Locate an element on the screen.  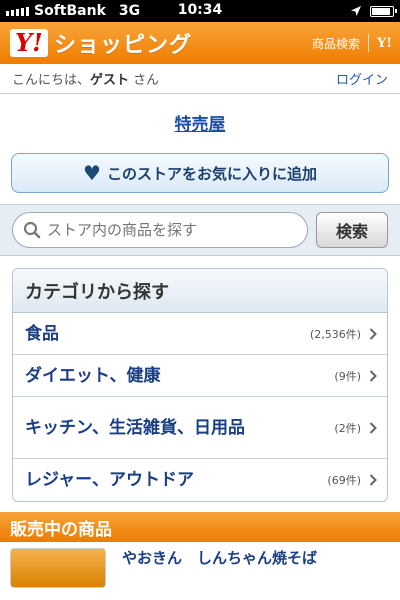
greeting-user: ゲスト is located at coordinates (110, 80).